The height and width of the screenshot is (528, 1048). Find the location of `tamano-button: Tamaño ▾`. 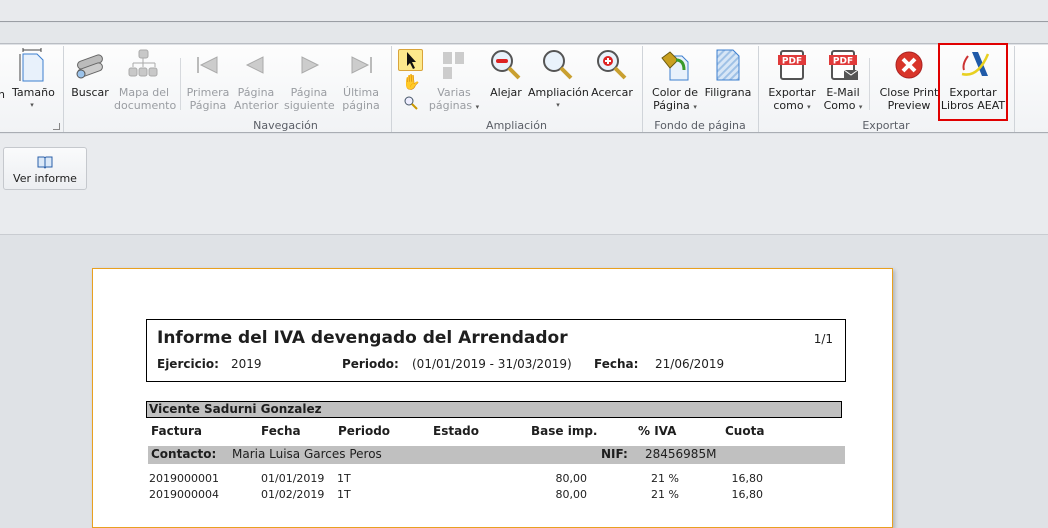

tamano-button: Tamaño ▾ is located at coordinates (33, 80).